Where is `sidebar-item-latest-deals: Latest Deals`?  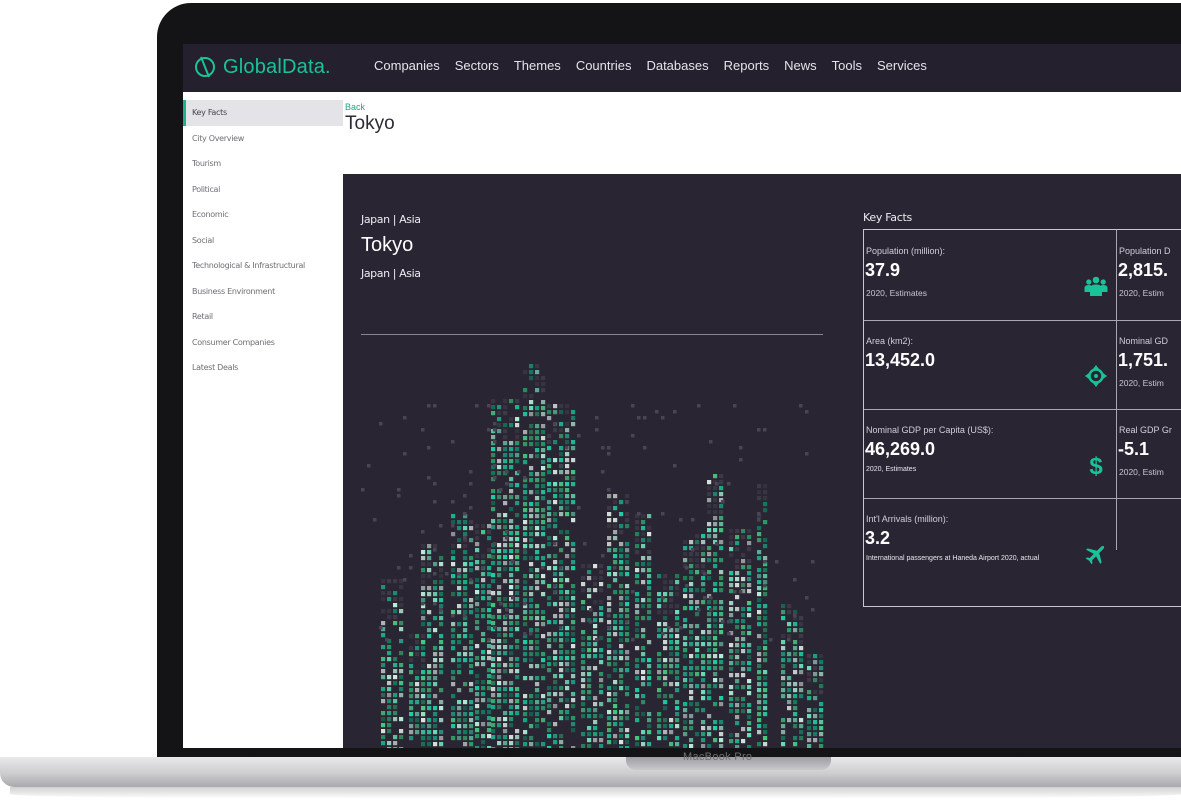 sidebar-item-latest-deals: Latest Deals is located at coordinates (263, 368).